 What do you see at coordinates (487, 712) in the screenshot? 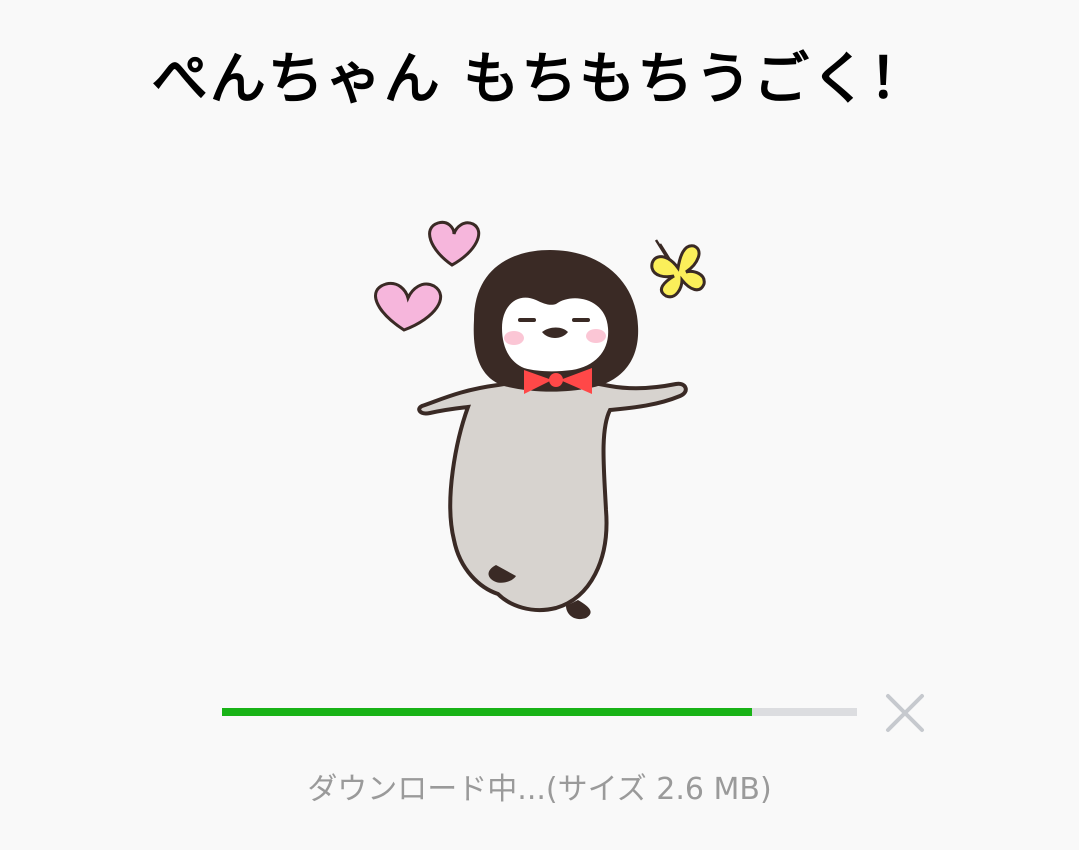
I see `download-progress-fill` at bounding box center [487, 712].